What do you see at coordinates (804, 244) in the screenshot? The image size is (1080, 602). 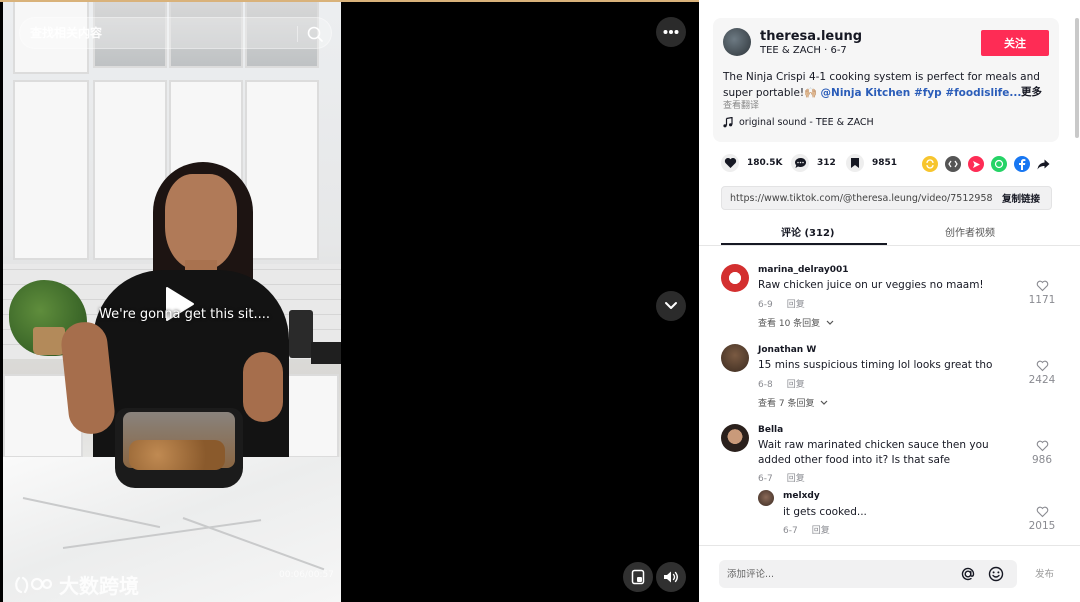 I see `tab-underline` at bounding box center [804, 244].